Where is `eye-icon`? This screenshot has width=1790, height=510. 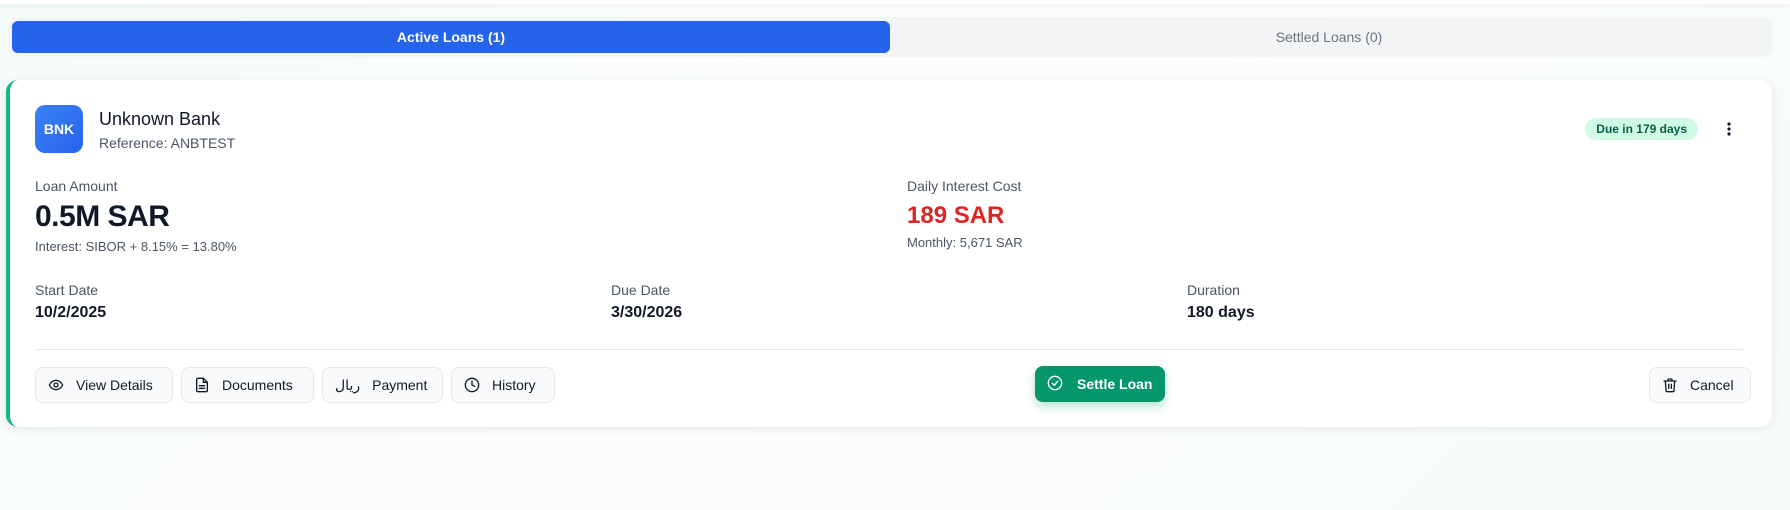 eye-icon is located at coordinates (56, 385).